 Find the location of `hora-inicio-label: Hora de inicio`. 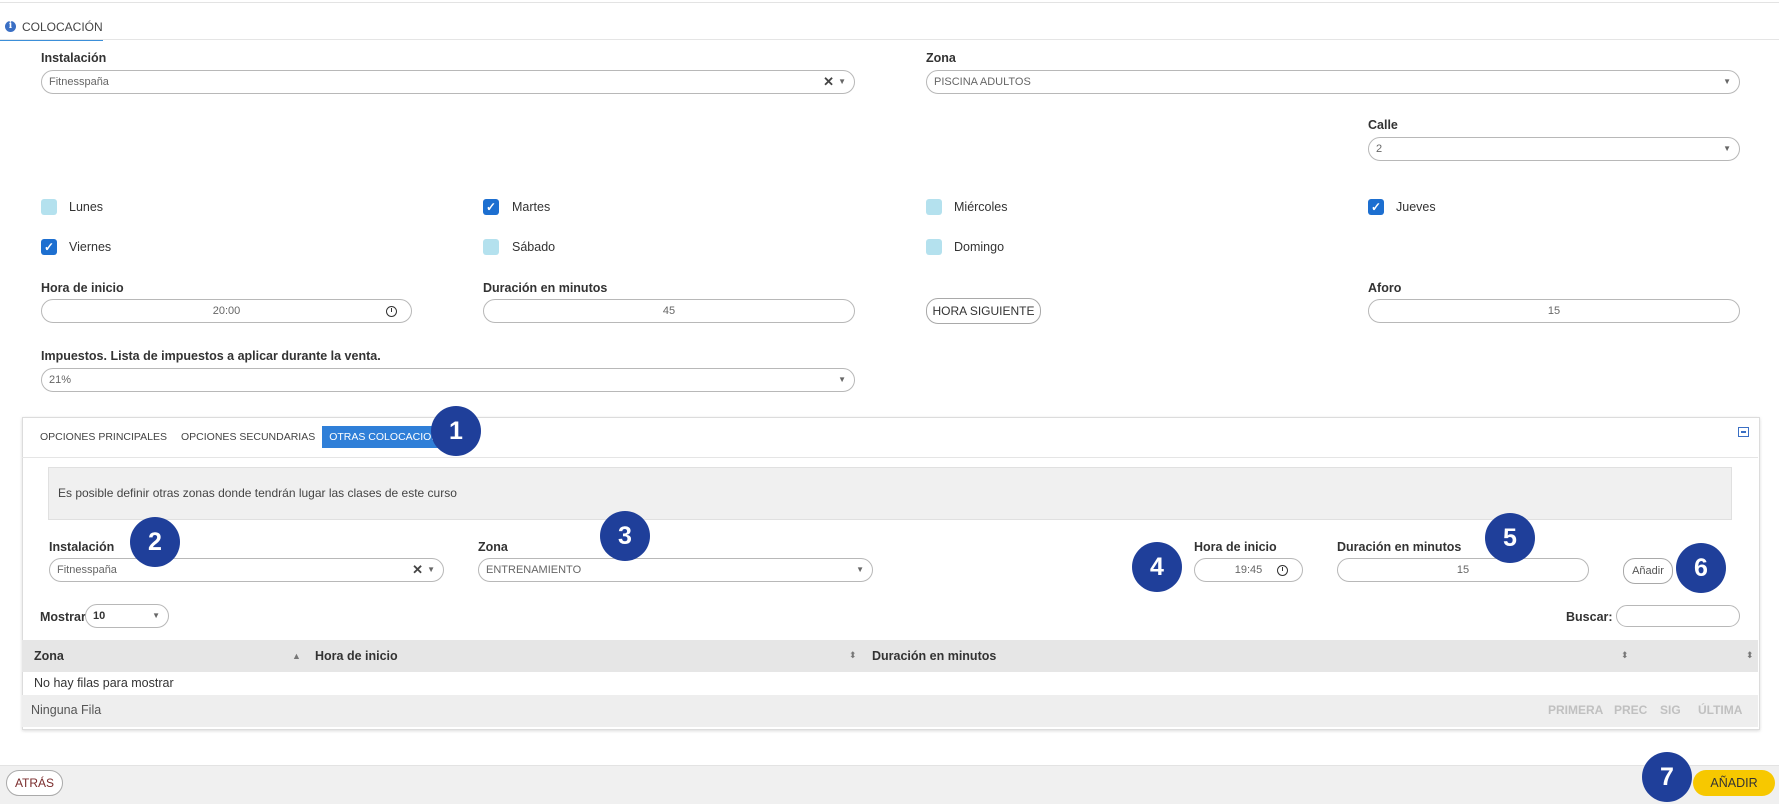

hora-inicio-label: Hora de inicio is located at coordinates (82, 288).